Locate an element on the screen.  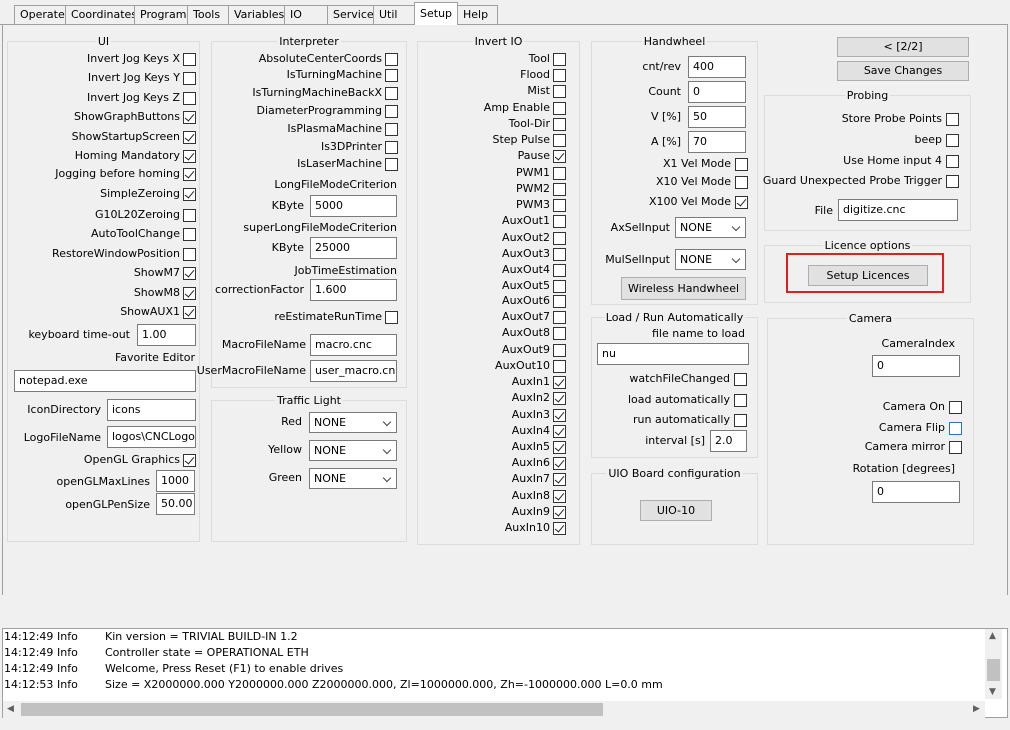
handwheel-label-a: A [%] is located at coordinates (665, 141).